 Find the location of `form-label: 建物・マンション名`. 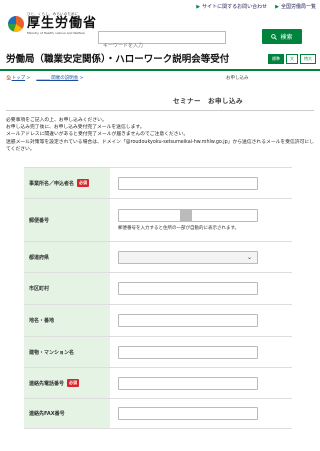

form-label: 建物・マンション名 is located at coordinates (67, 352).